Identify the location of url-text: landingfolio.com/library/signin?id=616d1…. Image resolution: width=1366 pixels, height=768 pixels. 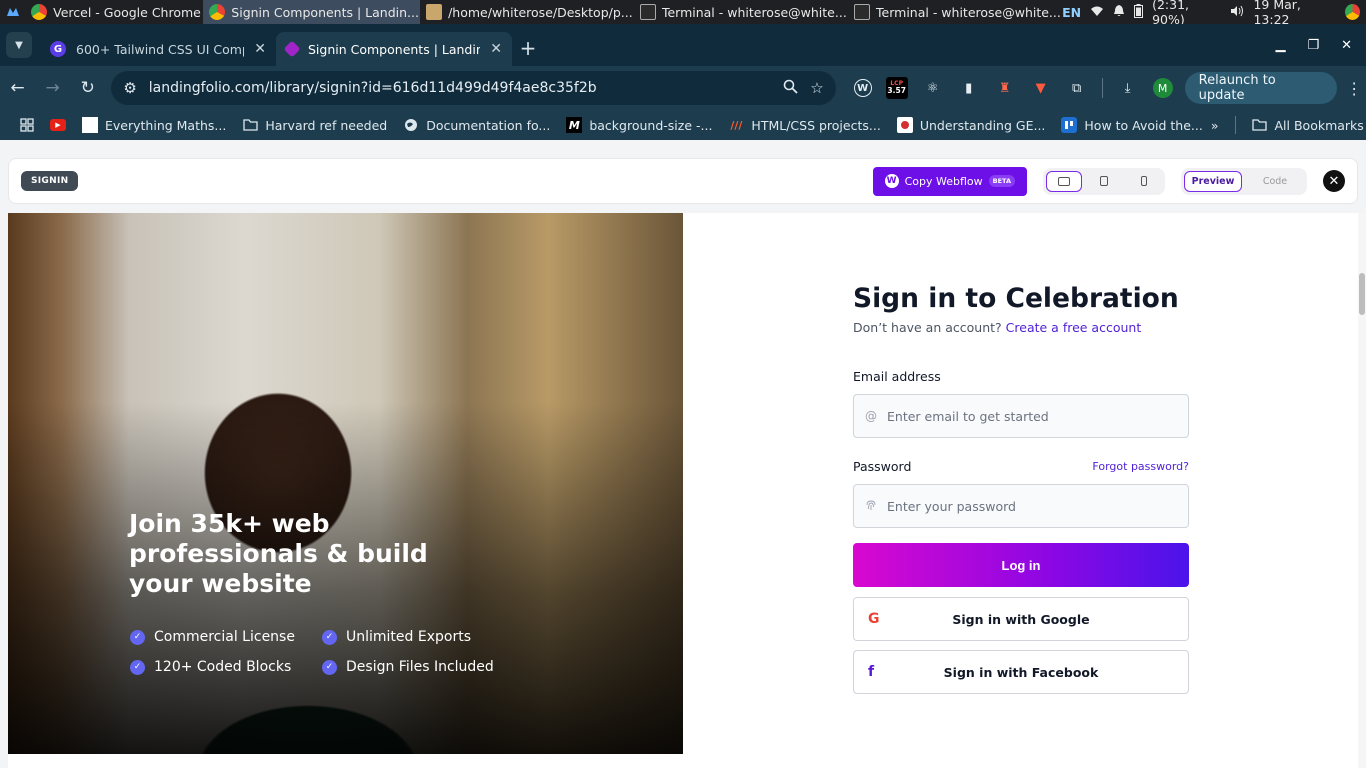
(460, 88).